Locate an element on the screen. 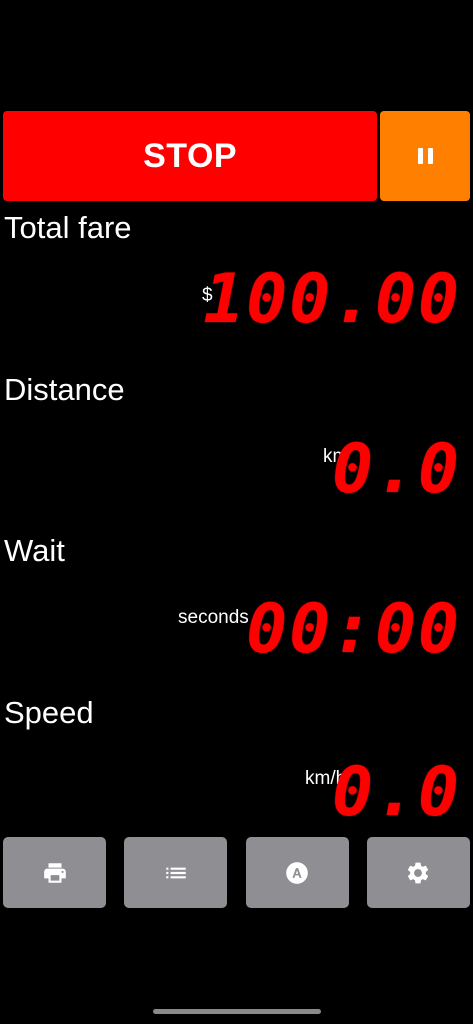  list-icon is located at coordinates (176, 872).